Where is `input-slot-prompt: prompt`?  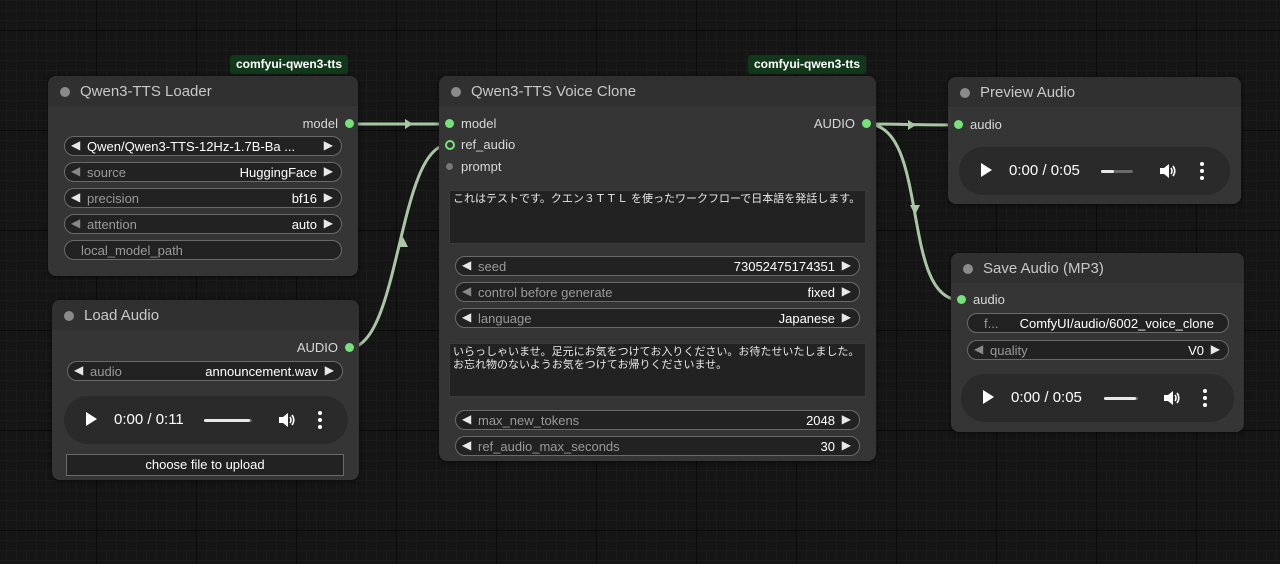 input-slot-prompt: prompt is located at coordinates (473, 167).